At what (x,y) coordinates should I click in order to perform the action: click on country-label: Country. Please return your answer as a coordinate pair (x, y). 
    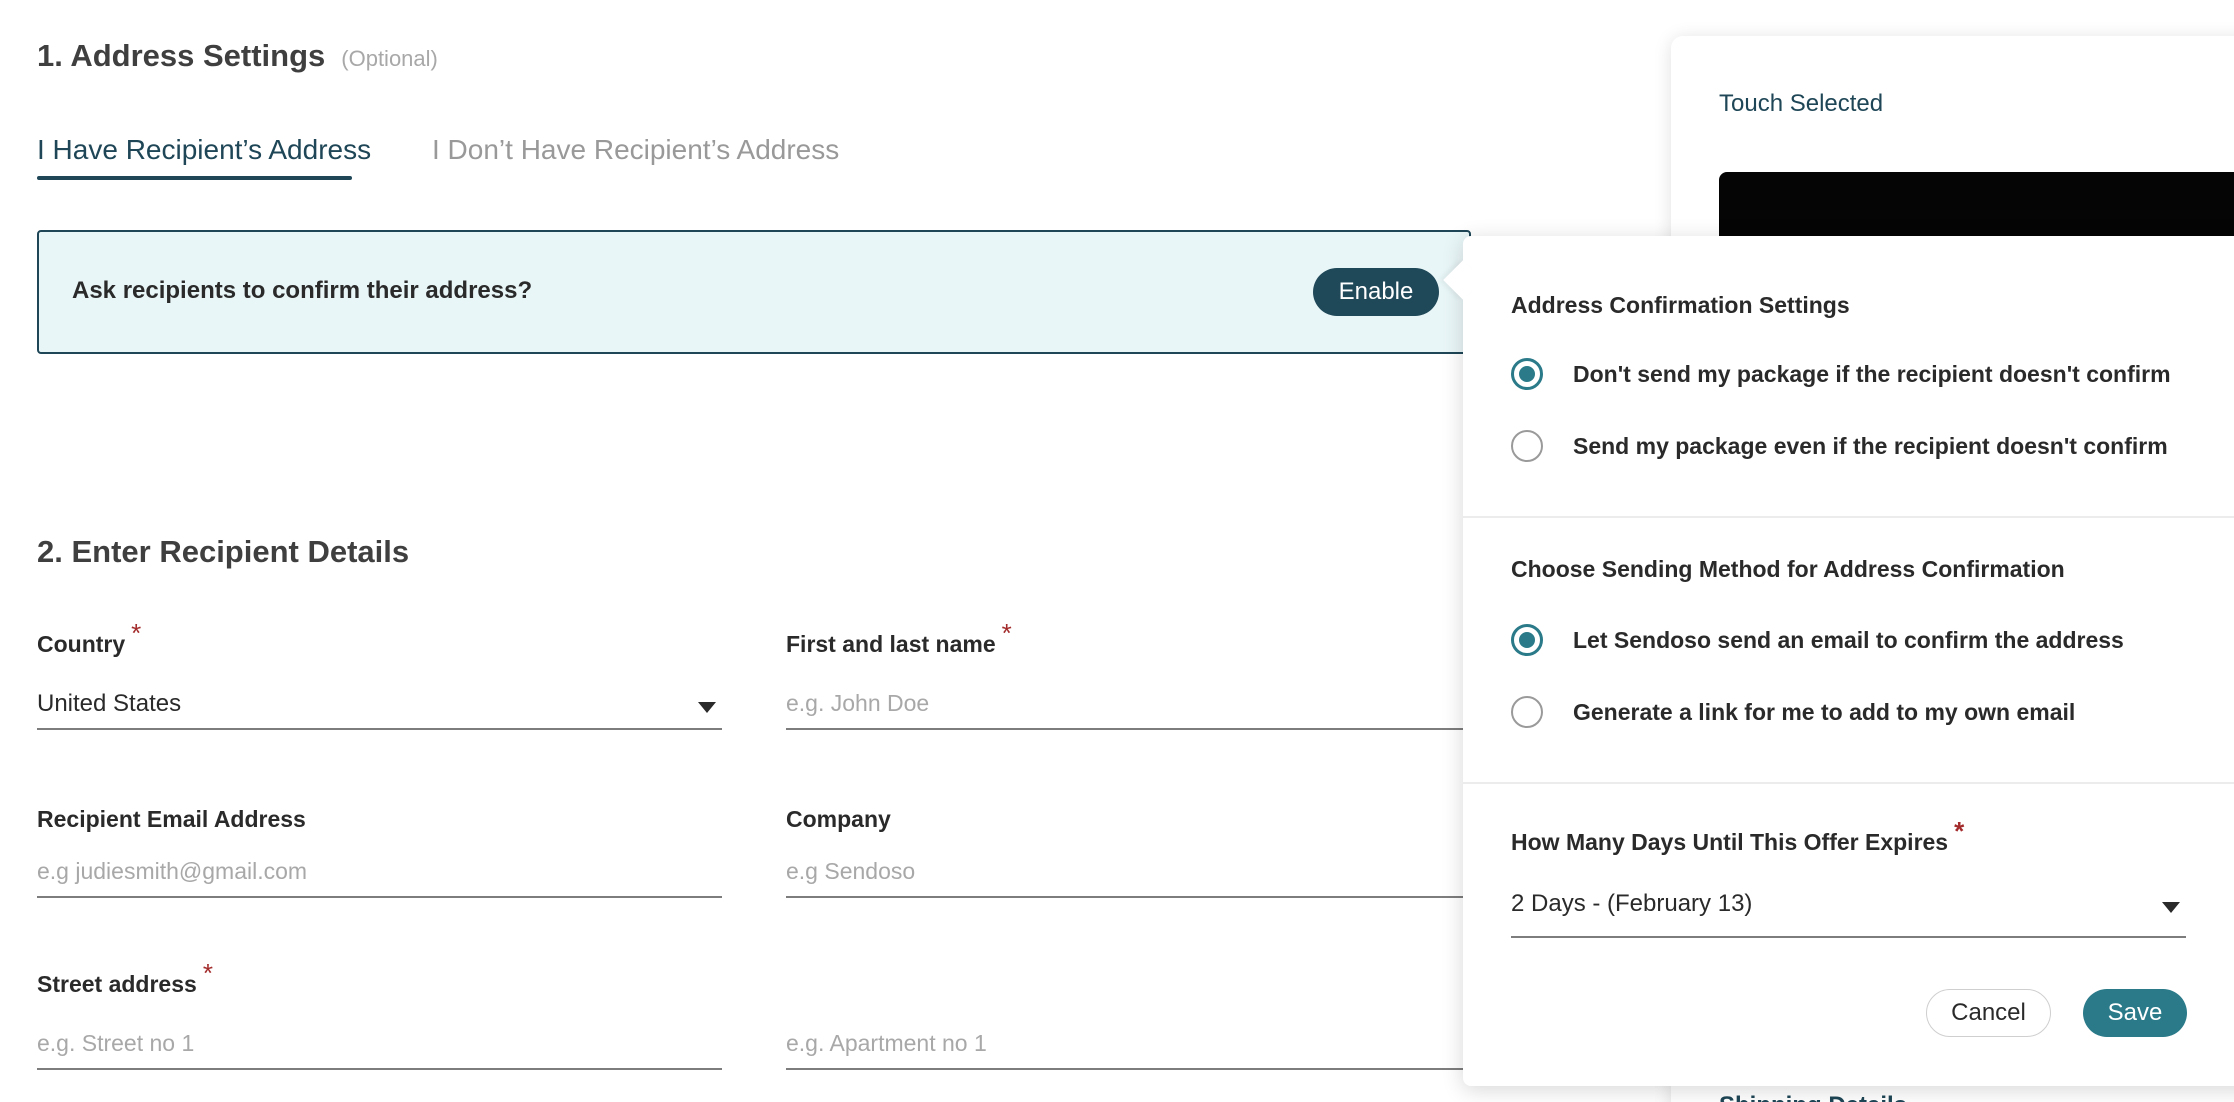
    Looking at the image, I should click on (81, 644).